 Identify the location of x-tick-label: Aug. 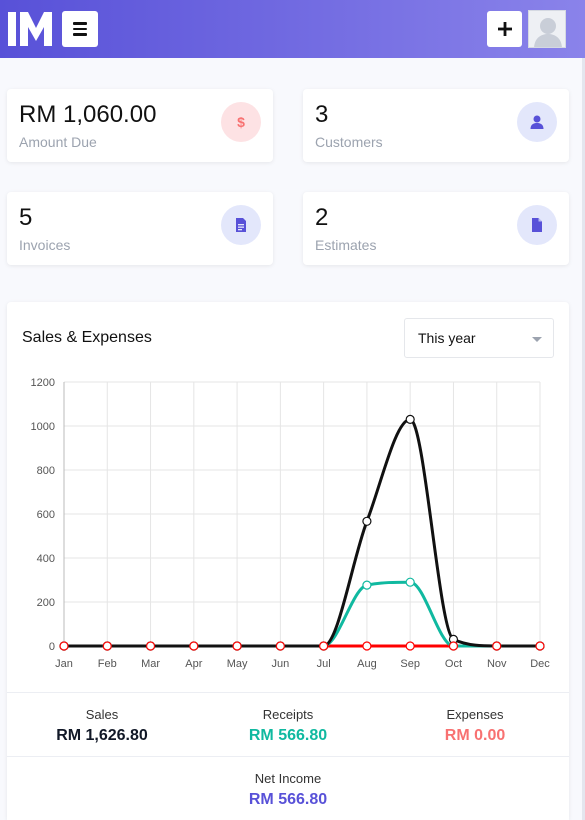
(367, 664).